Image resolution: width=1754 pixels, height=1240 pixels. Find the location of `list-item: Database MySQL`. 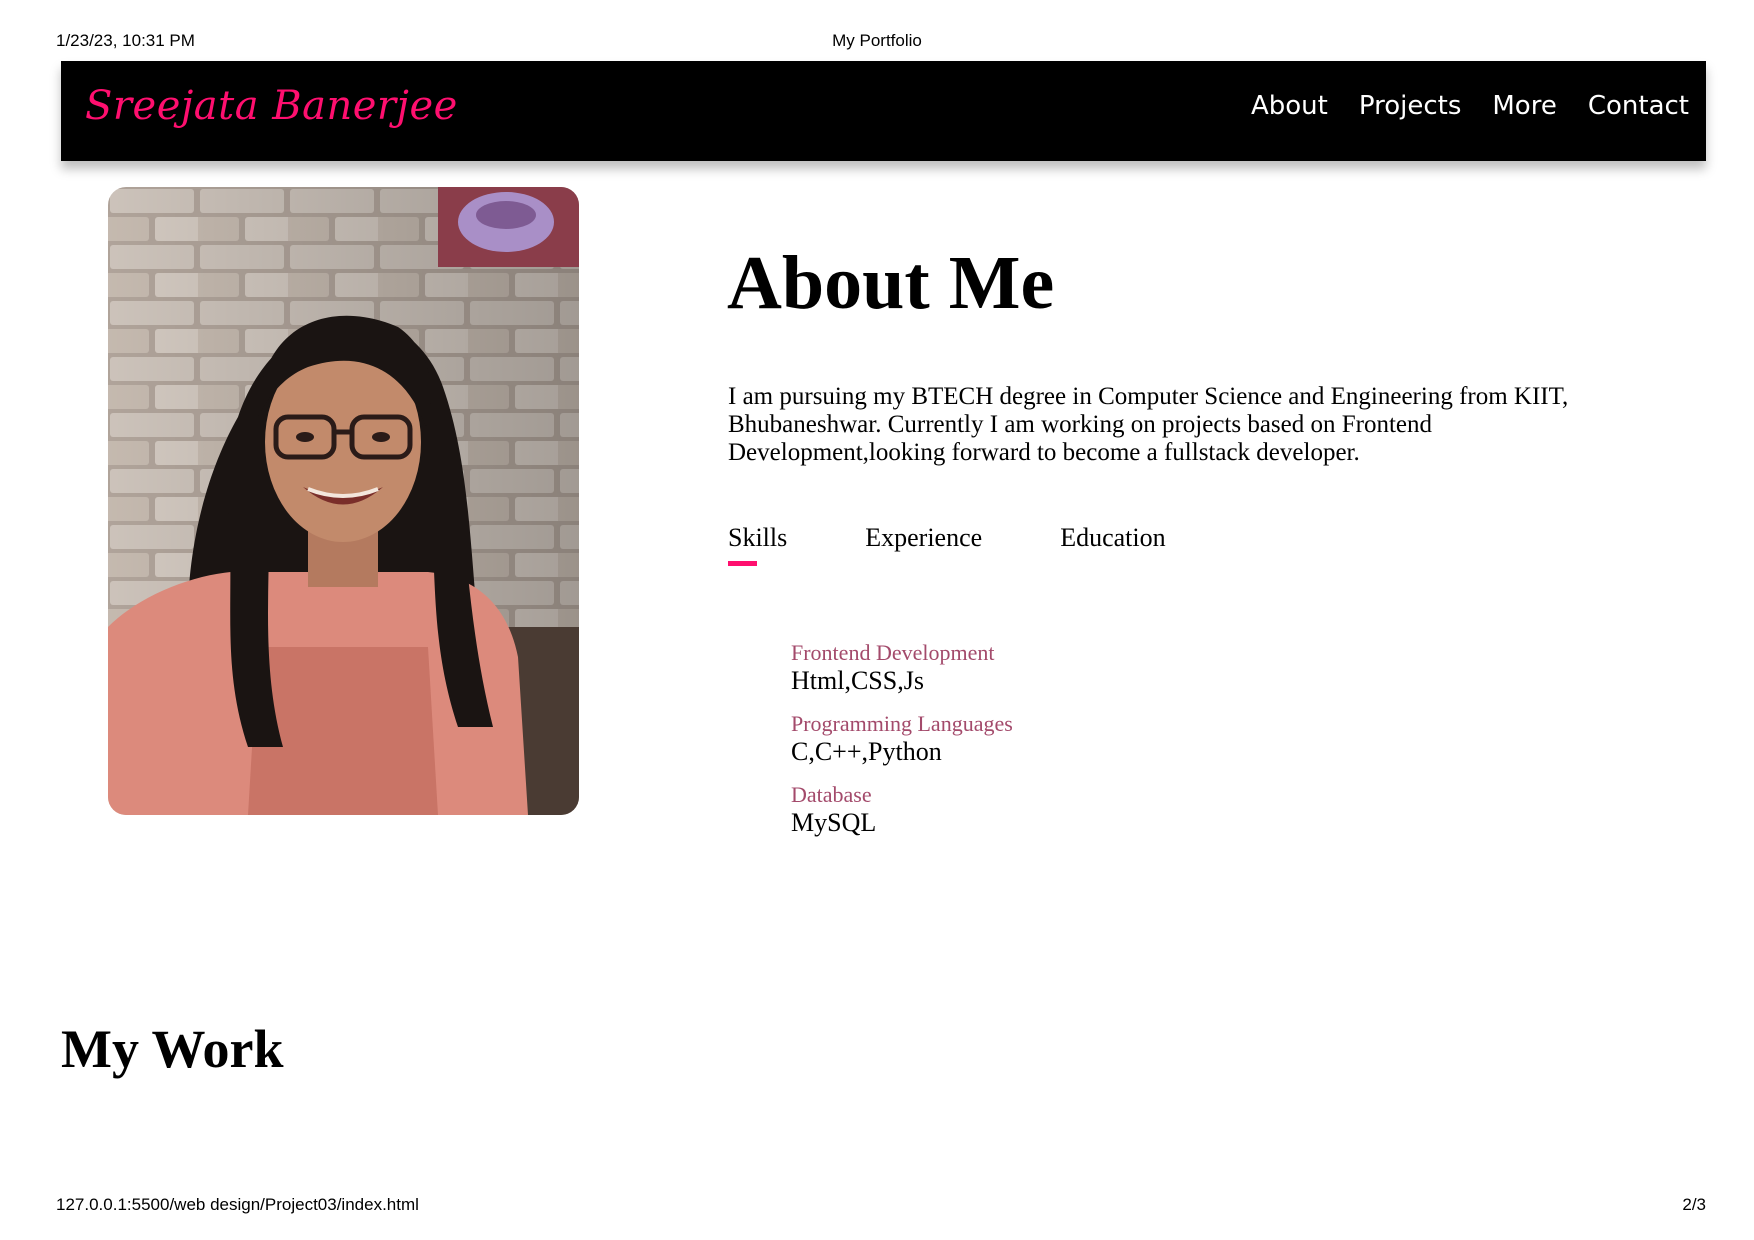

list-item: Database MySQL is located at coordinates (902, 810).